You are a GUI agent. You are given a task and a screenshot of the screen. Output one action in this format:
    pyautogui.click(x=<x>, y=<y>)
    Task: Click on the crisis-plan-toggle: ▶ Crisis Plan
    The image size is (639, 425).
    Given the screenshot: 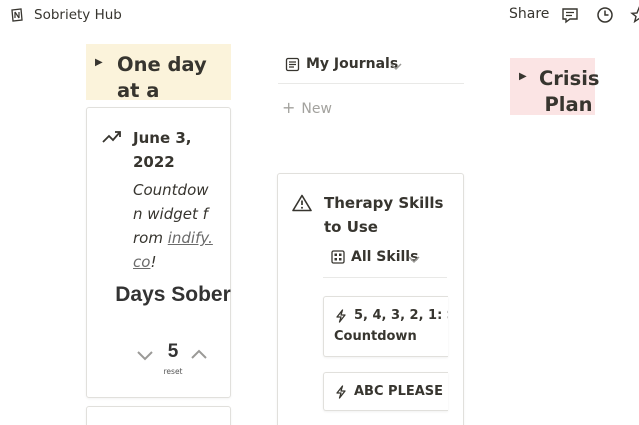 What is the action you would take?
    pyautogui.click(x=555, y=87)
    